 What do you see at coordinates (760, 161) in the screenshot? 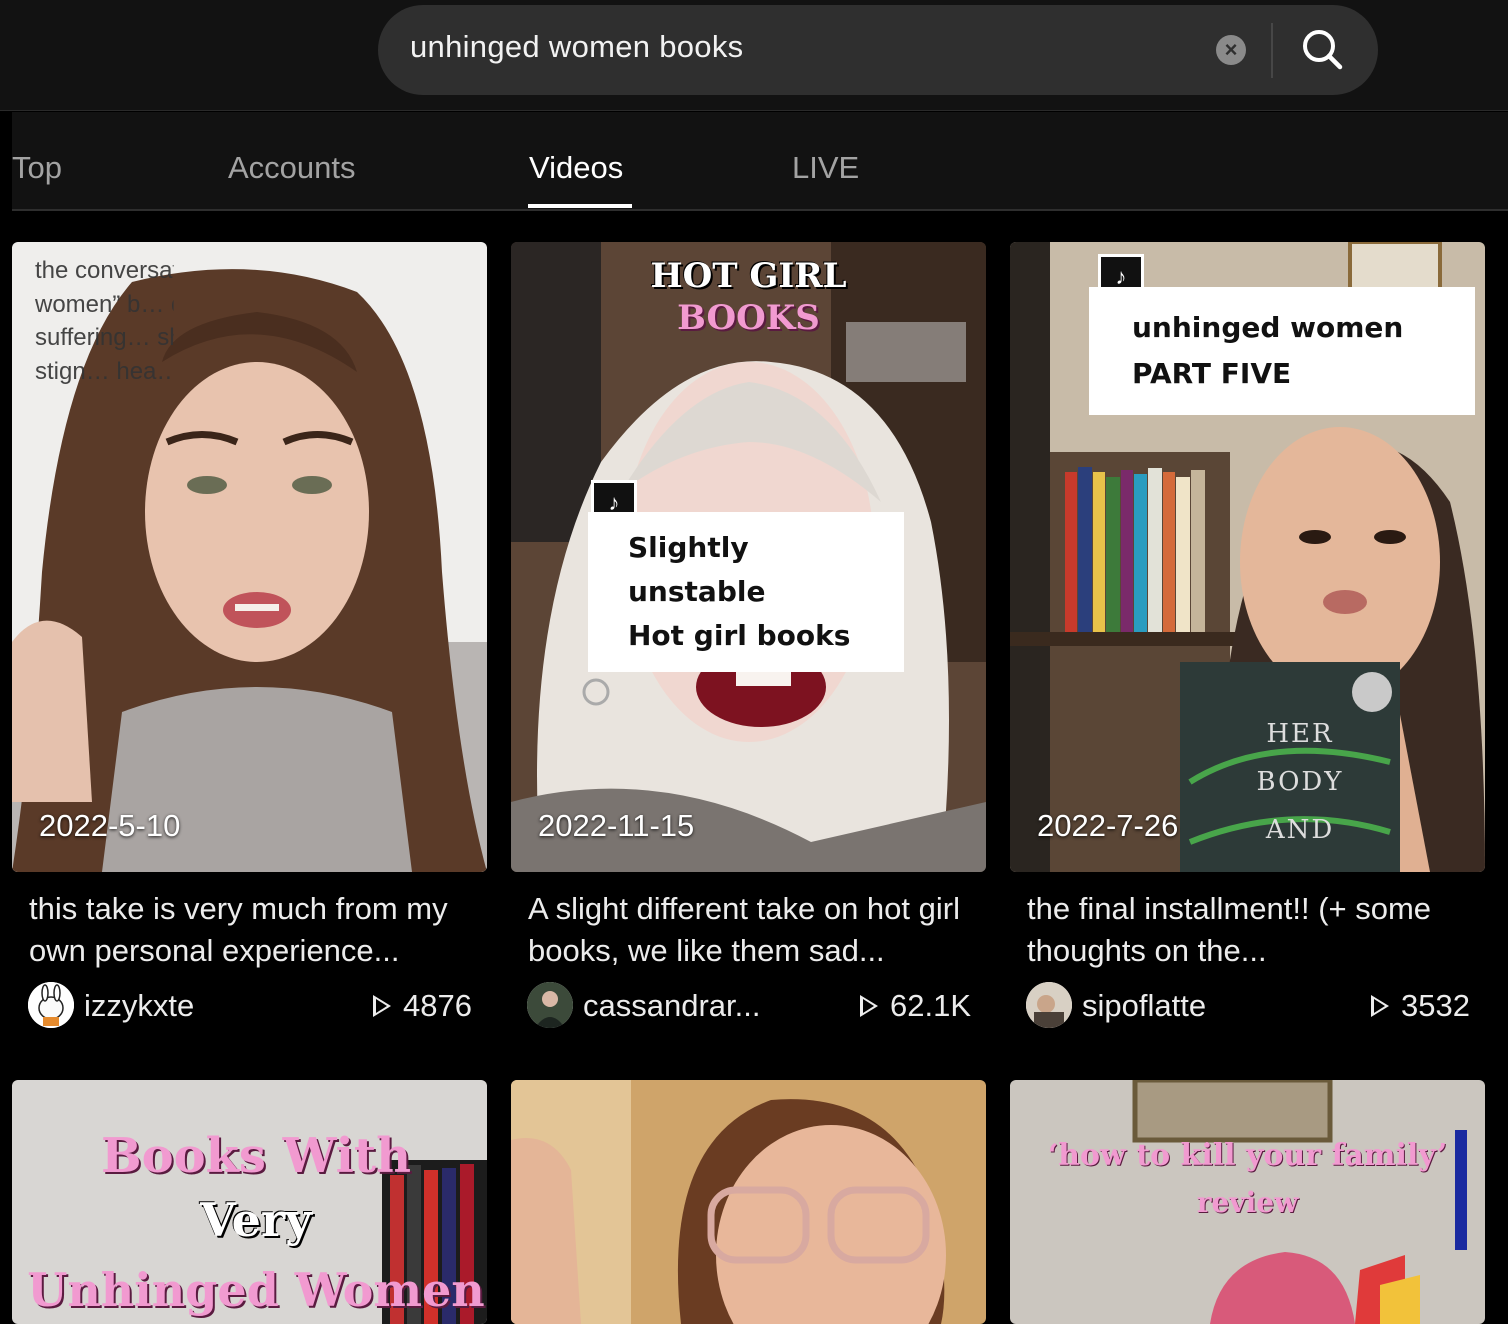
I see `search-tabs: Top Accounts Videos LIVE` at bounding box center [760, 161].